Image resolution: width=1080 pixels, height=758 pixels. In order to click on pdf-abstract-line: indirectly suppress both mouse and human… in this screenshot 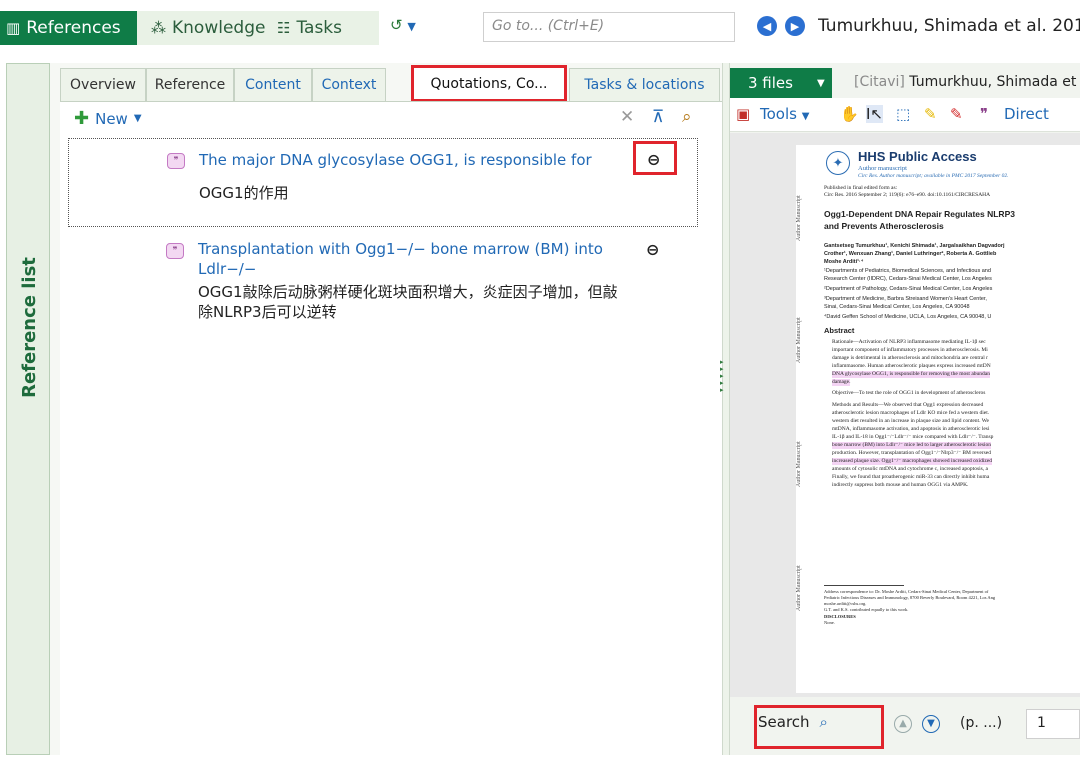, I will do `click(900, 485)`.